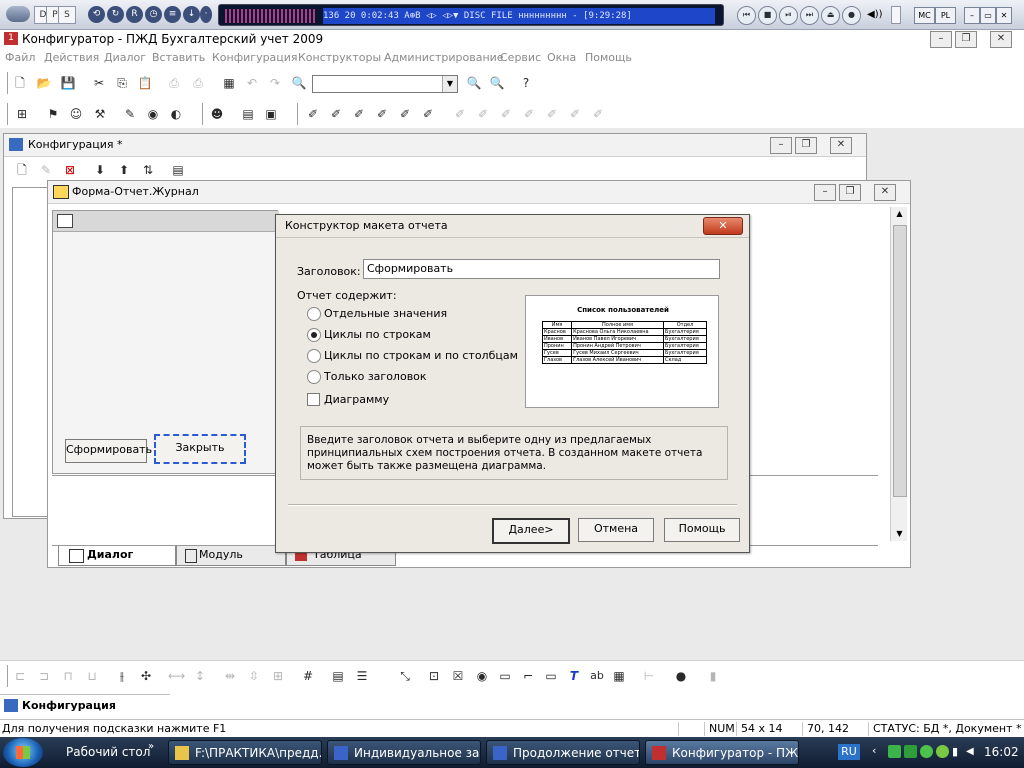  Describe the element at coordinates (851, 15) in the screenshot. I see `record-round-icon: ●` at that location.